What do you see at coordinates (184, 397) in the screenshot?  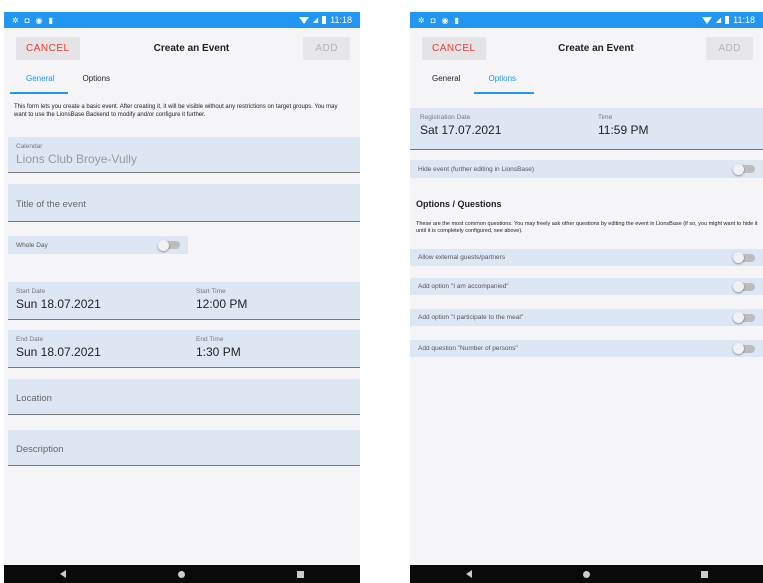 I see `location-field: Location` at bounding box center [184, 397].